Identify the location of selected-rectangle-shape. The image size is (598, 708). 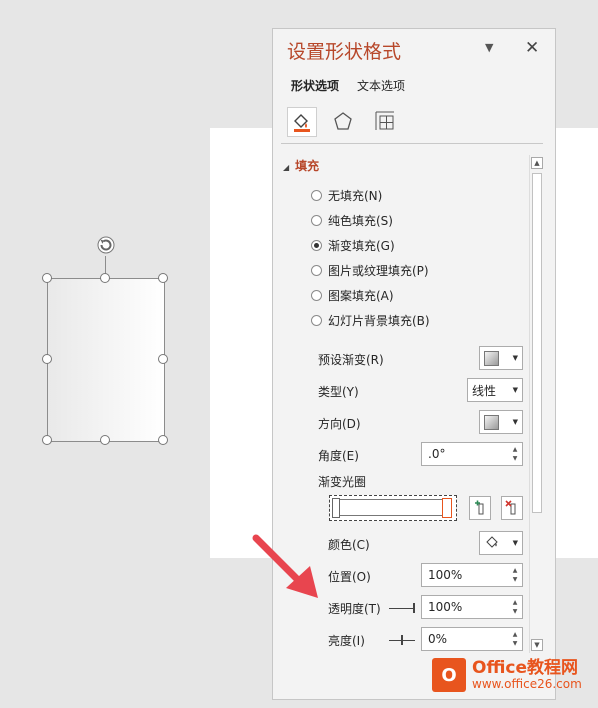
(106, 360).